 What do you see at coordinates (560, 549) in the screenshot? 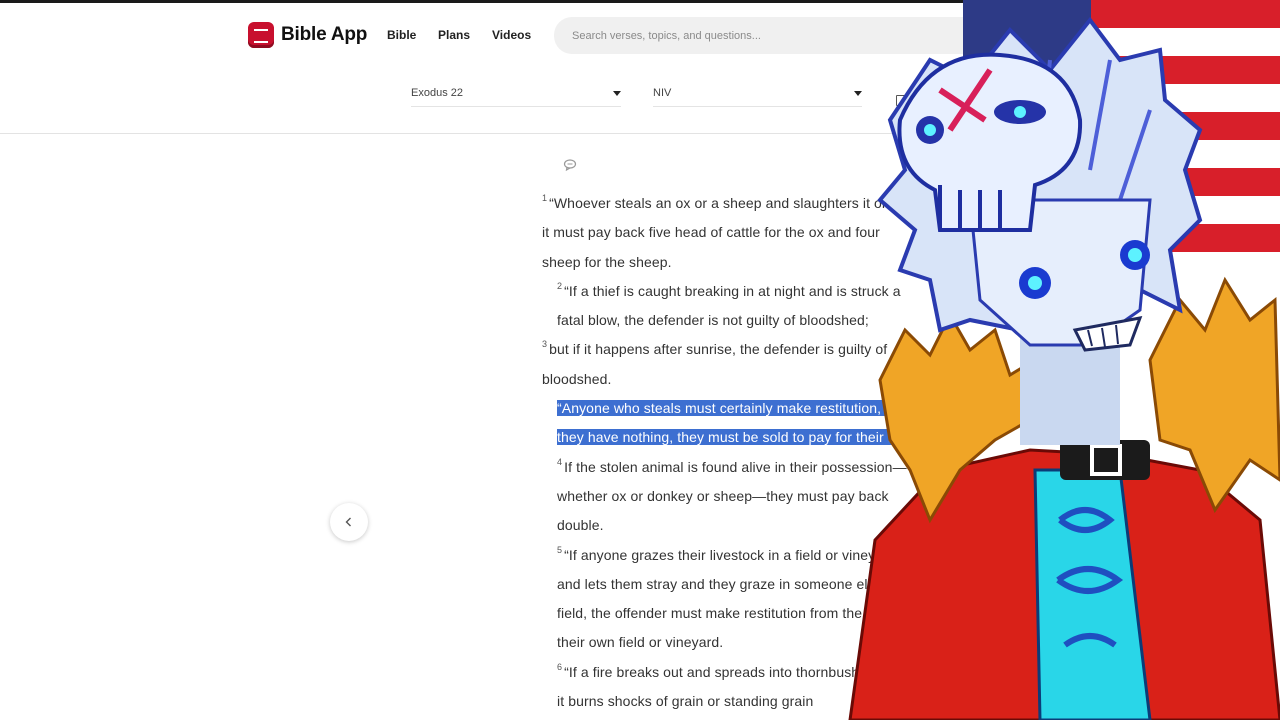
I see `verse-number: 5` at bounding box center [560, 549].